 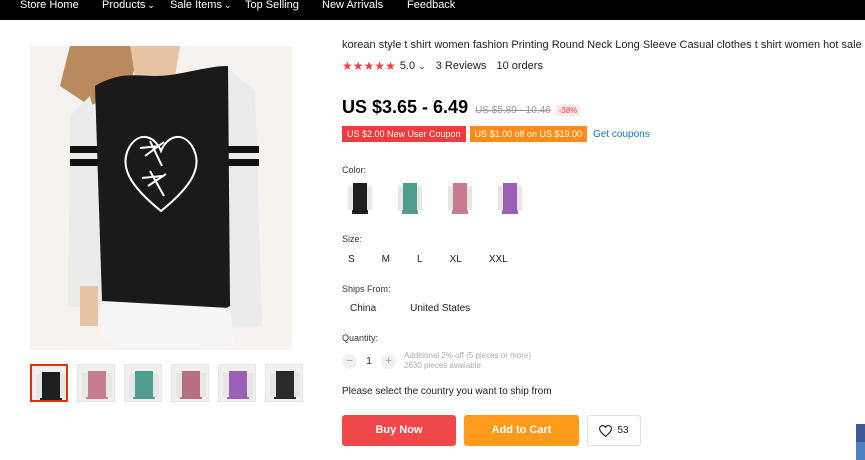 What do you see at coordinates (456, 260) in the screenshot?
I see `size-option-xl: XL` at bounding box center [456, 260].